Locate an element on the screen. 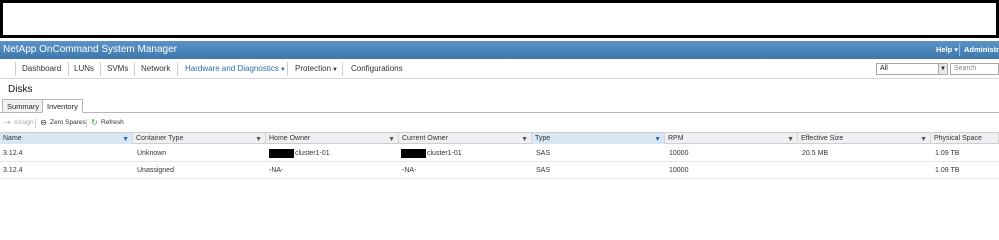  current-owner-value: cluster1-01 is located at coordinates (444, 153).